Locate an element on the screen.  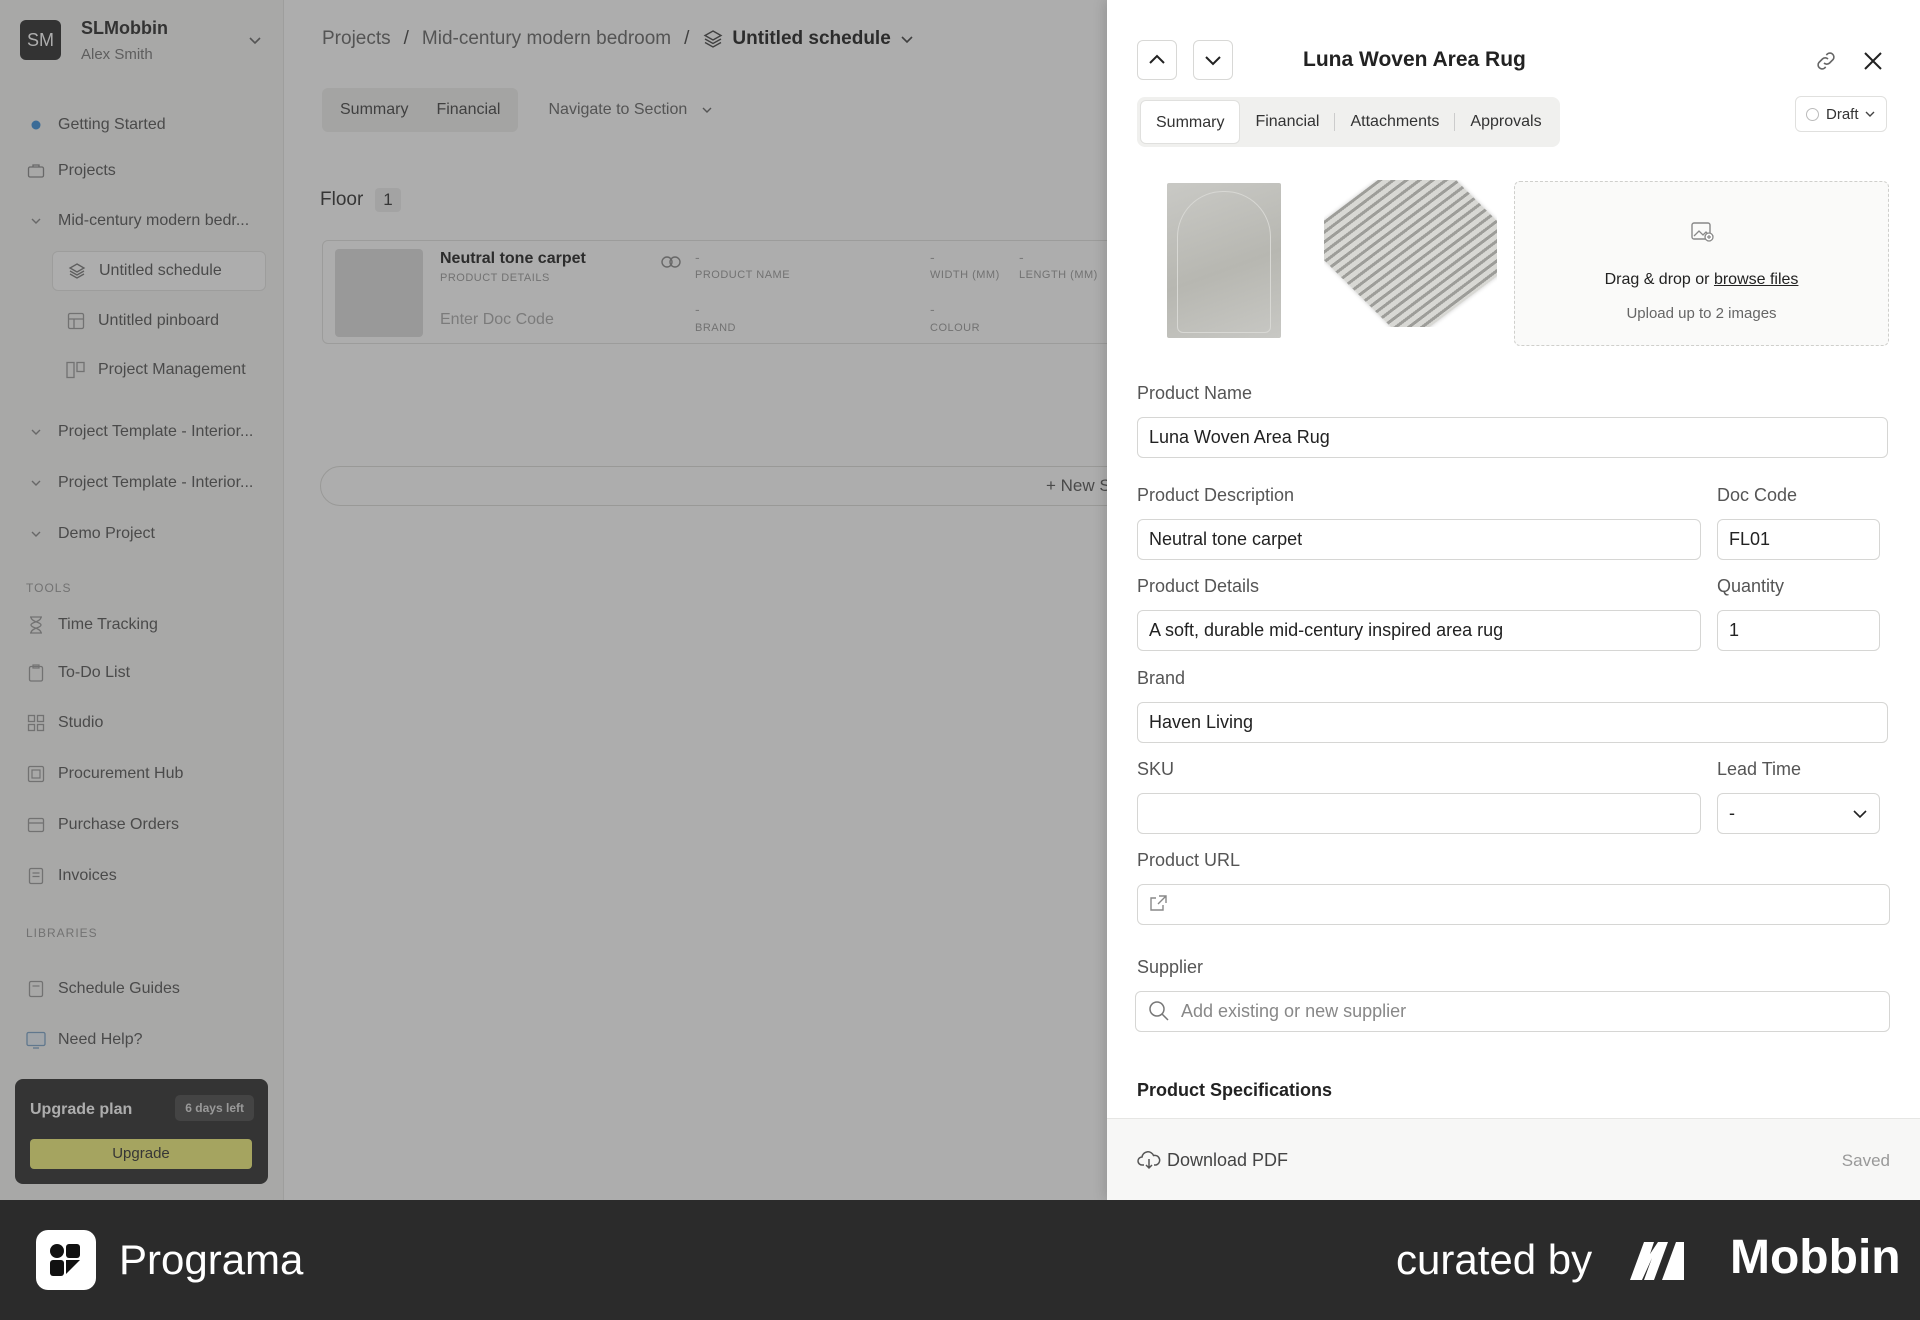
status-dropdown: Draft is located at coordinates (1841, 114).